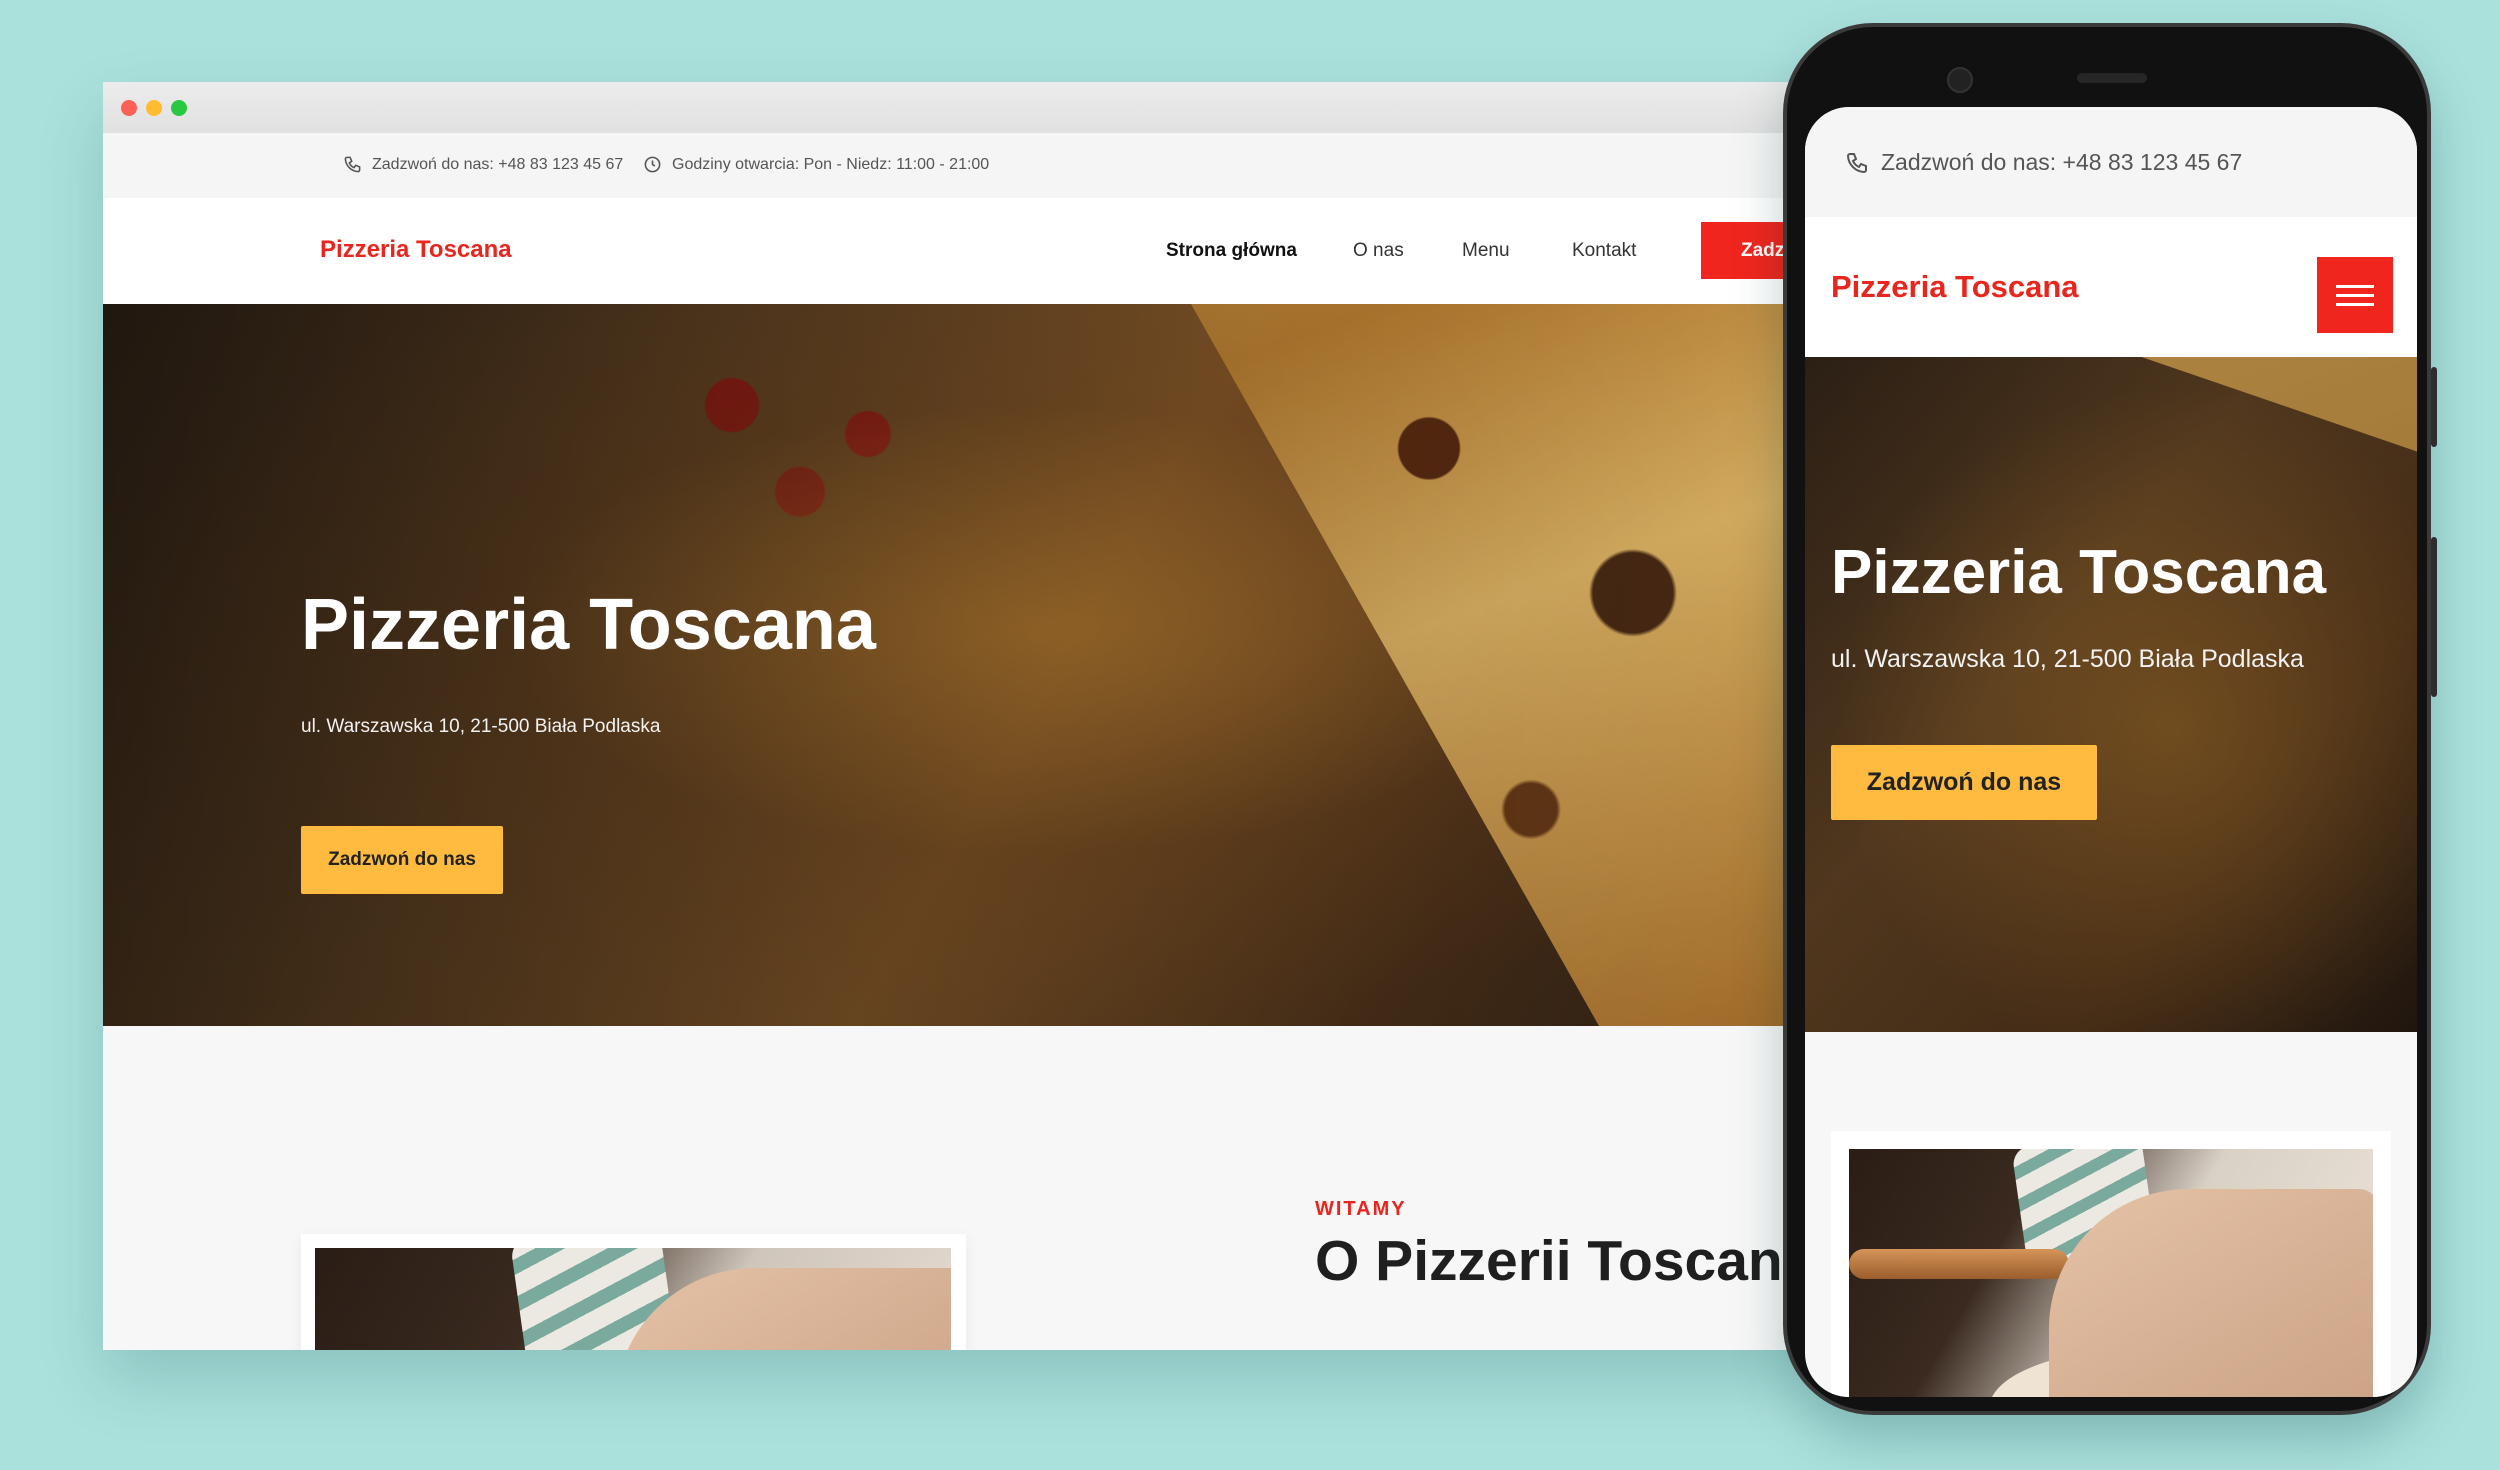 This screenshot has height=1470, width=2500. I want to click on hero-address: ul. Warszawska 10, 21-500 Biała Podlaska, so click(481, 726).